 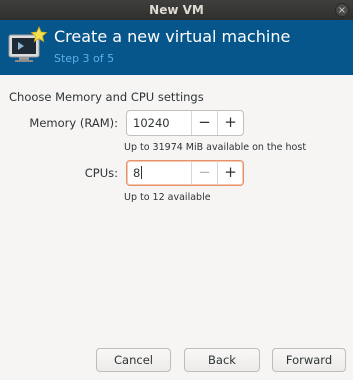 What do you see at coordinates (101, 173) in the screenshot?
I see `cpus-label: CPUs:` at bounding box center [101, 173].